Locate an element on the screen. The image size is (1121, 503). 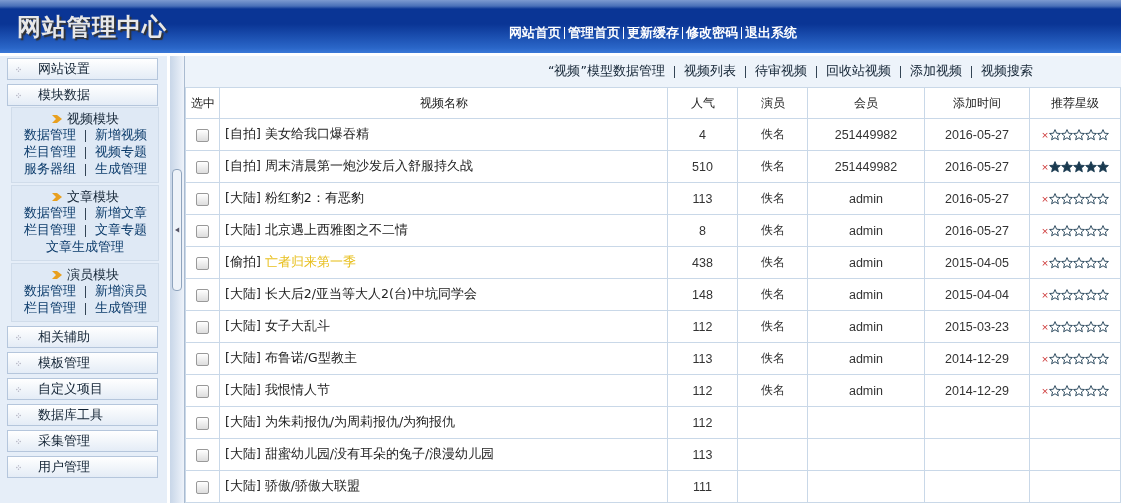
table-cell: 2014-12-29 is located at coordinates (977, 390).